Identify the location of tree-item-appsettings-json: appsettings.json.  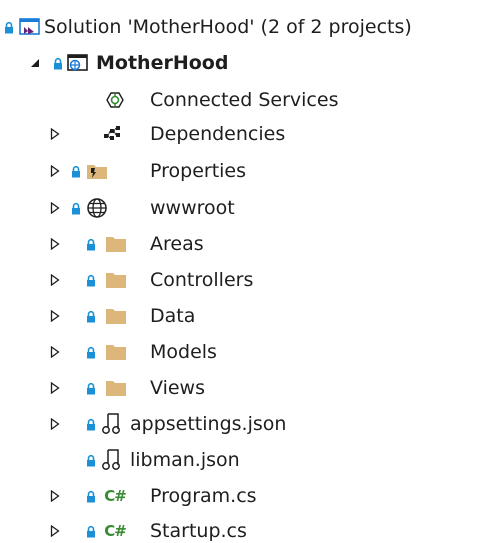
(239, 424).